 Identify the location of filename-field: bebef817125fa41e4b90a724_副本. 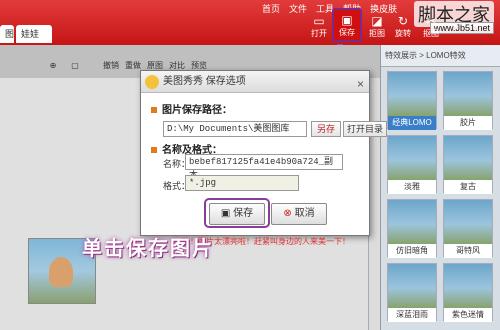
(264, 167).